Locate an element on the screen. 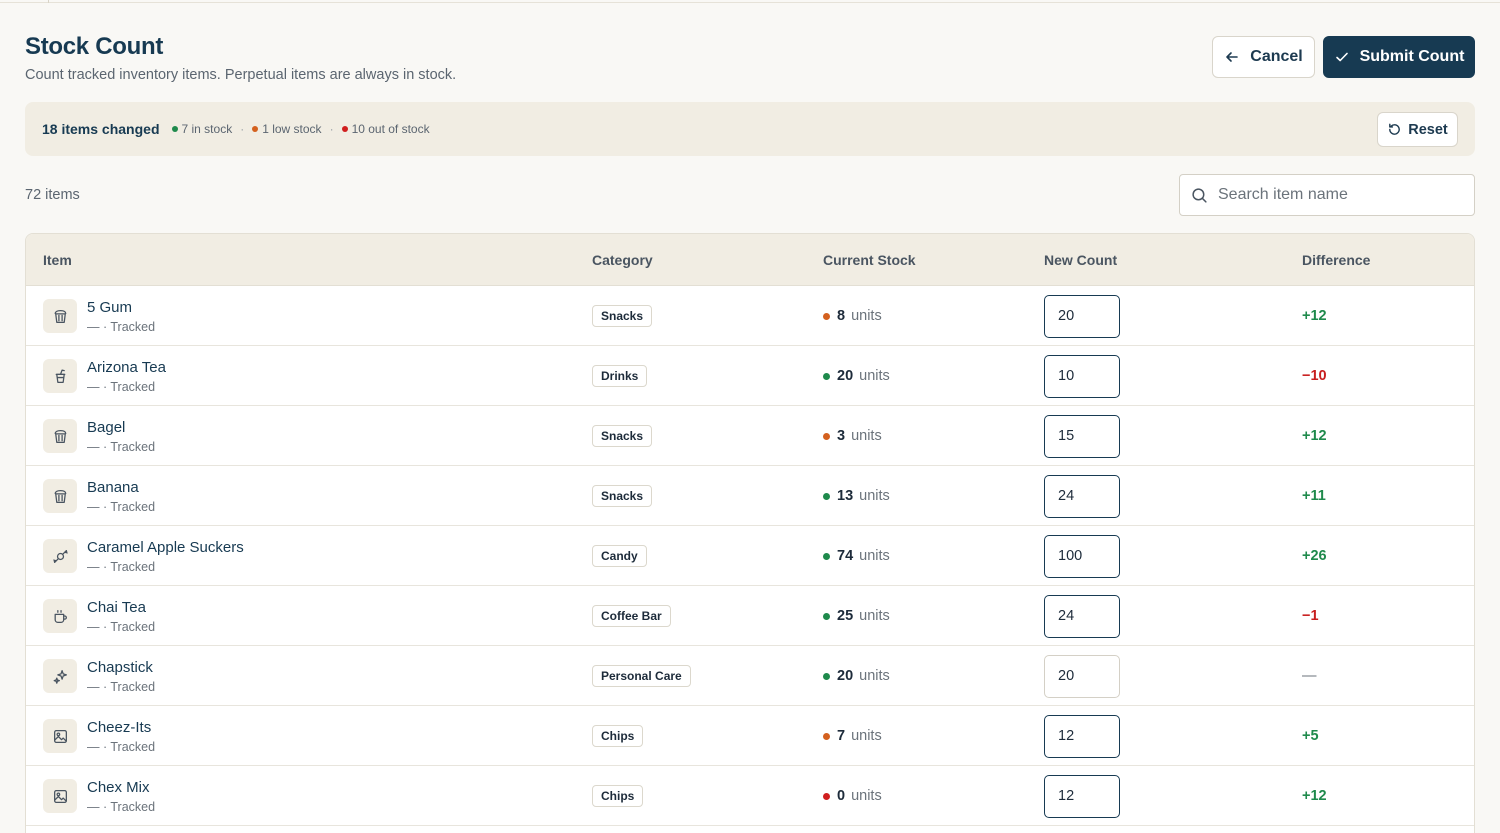 The height and width of the screenshot is (833, 1500). check-icon is located at coordinates (1341, 57).